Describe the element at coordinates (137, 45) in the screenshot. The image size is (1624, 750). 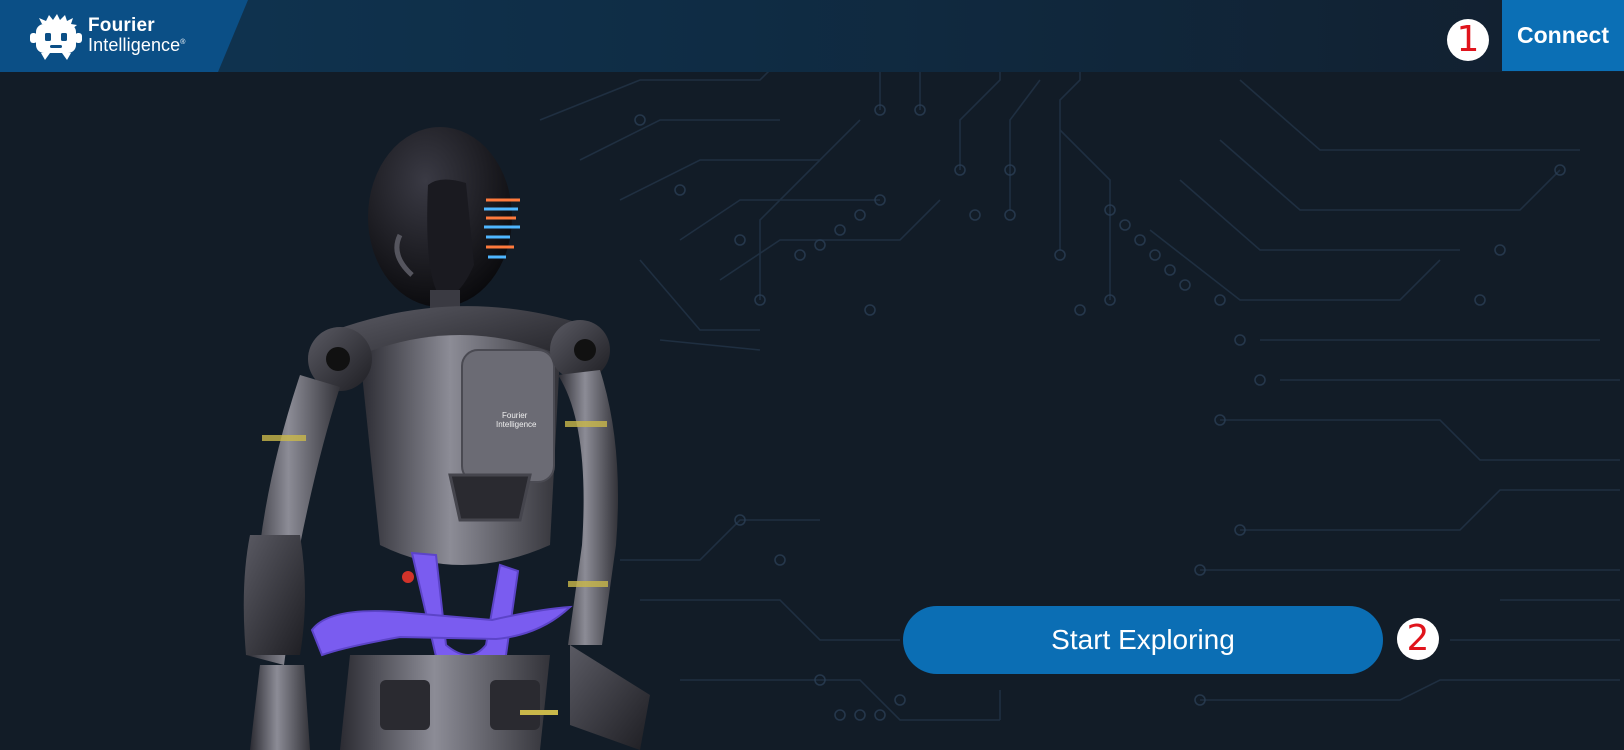
I see `logo-line-2: Intelligence®` at that location.